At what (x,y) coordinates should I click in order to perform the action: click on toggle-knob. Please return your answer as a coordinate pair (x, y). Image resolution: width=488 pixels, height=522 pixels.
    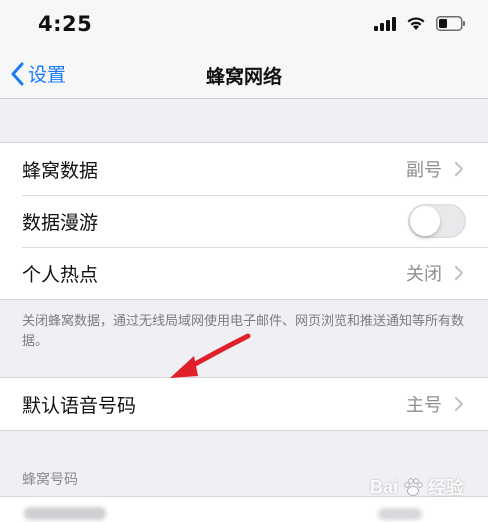
    Looking at the image, I should click on (425, 221).